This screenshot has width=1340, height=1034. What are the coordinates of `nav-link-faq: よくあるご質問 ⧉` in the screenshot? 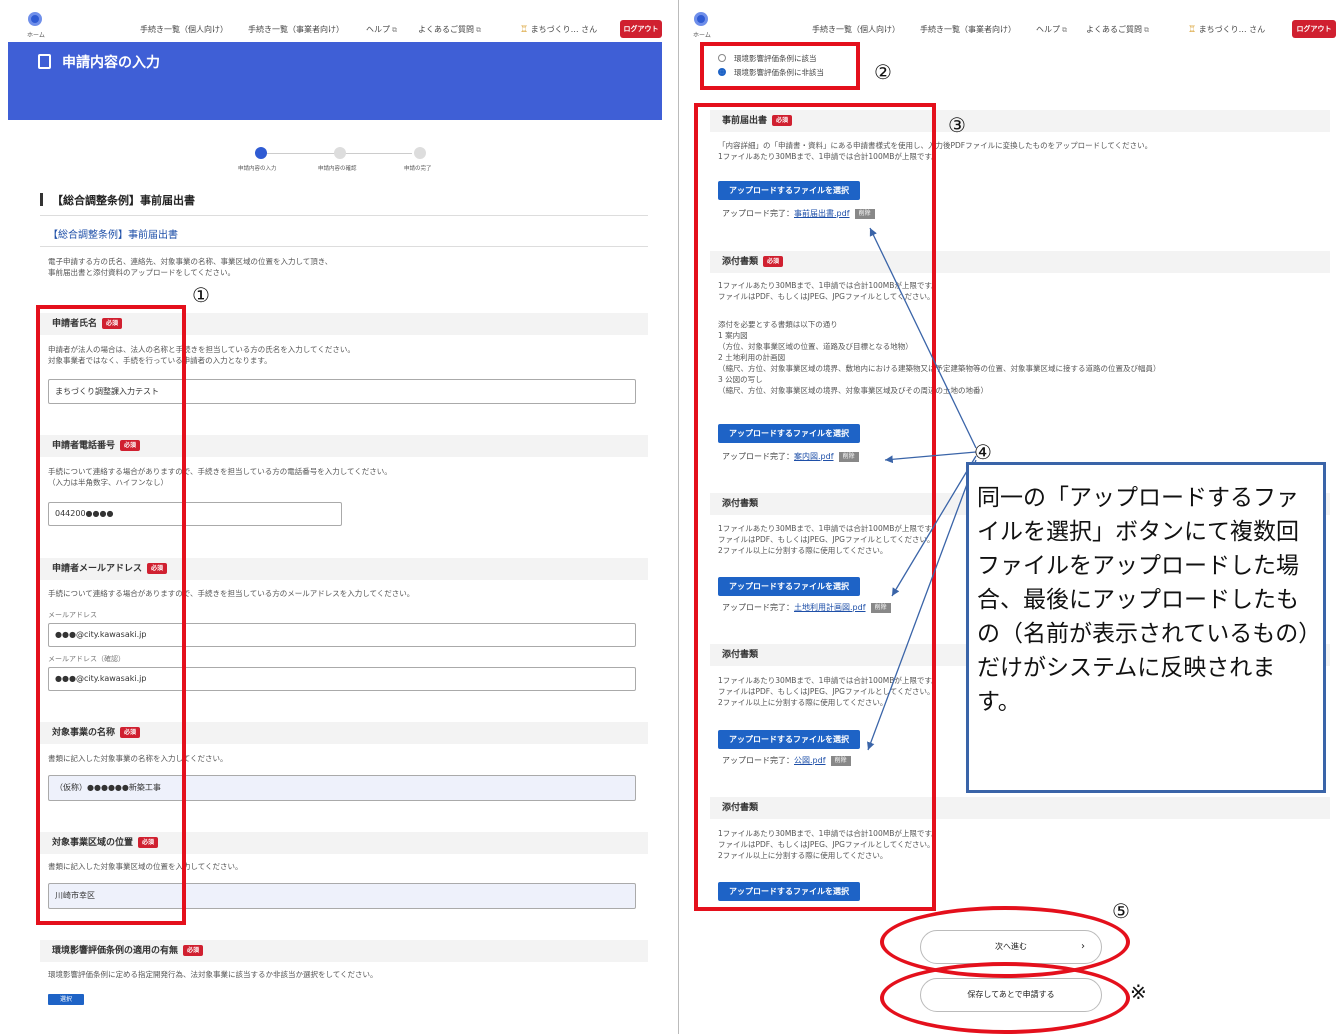 It's located at (449, 29).